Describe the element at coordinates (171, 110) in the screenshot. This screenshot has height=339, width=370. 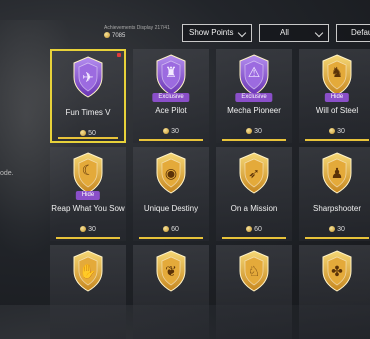
I see `achievement-name: Ace Pilot` at that location.